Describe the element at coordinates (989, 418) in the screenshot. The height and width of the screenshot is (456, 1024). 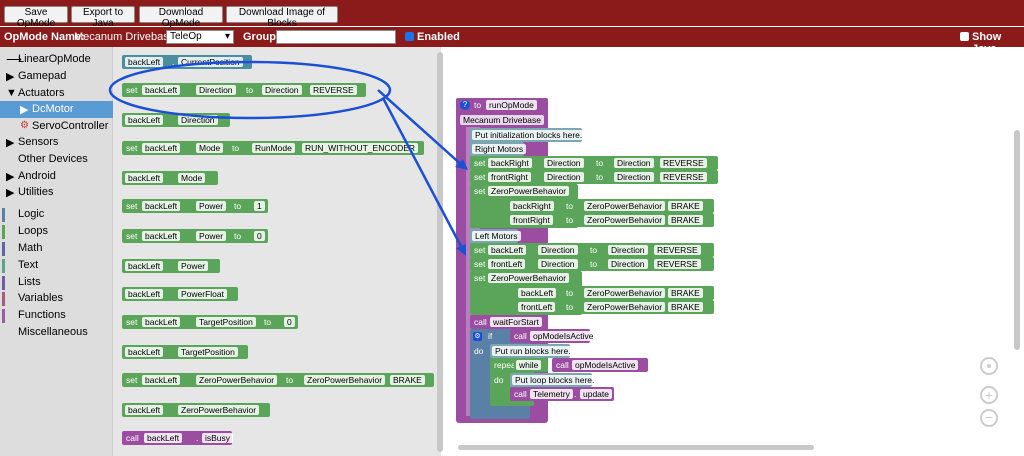
I see `zoom-out-icon: −` at that location.